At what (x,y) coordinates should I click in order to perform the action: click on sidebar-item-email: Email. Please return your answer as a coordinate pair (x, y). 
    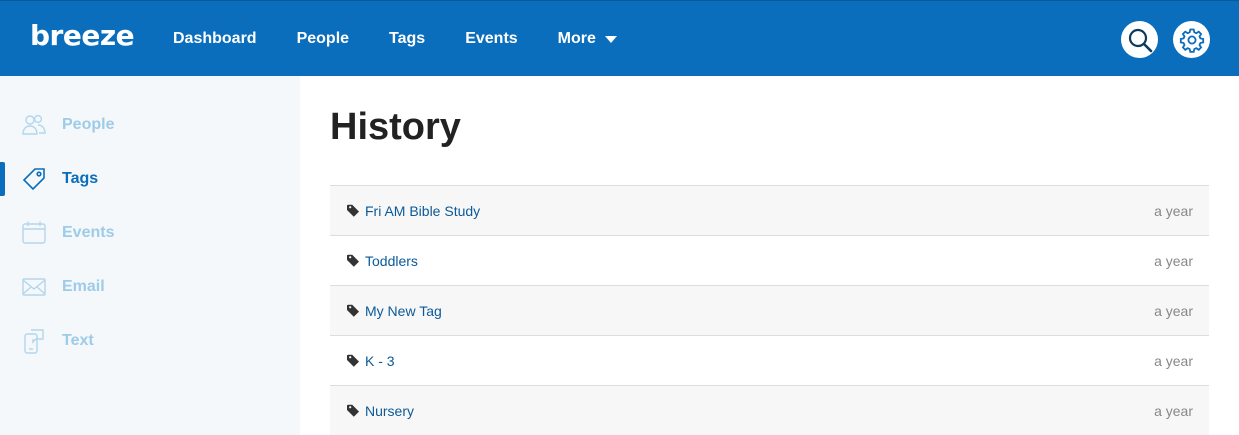
    Looking at the image, I should click on (150, 287).